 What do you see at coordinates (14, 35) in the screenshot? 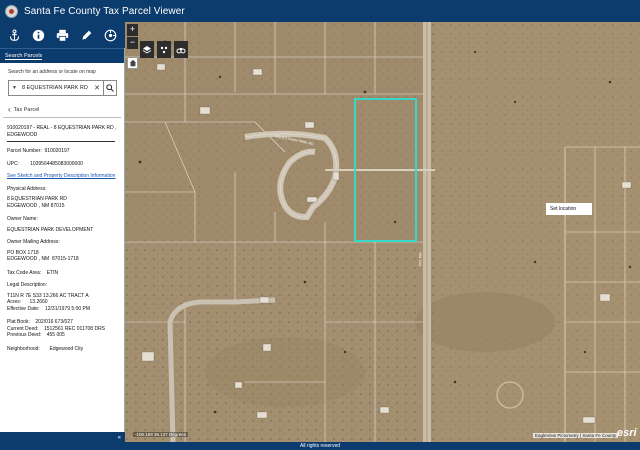
I see `anchor-icon` at bounding box center [14, 35].